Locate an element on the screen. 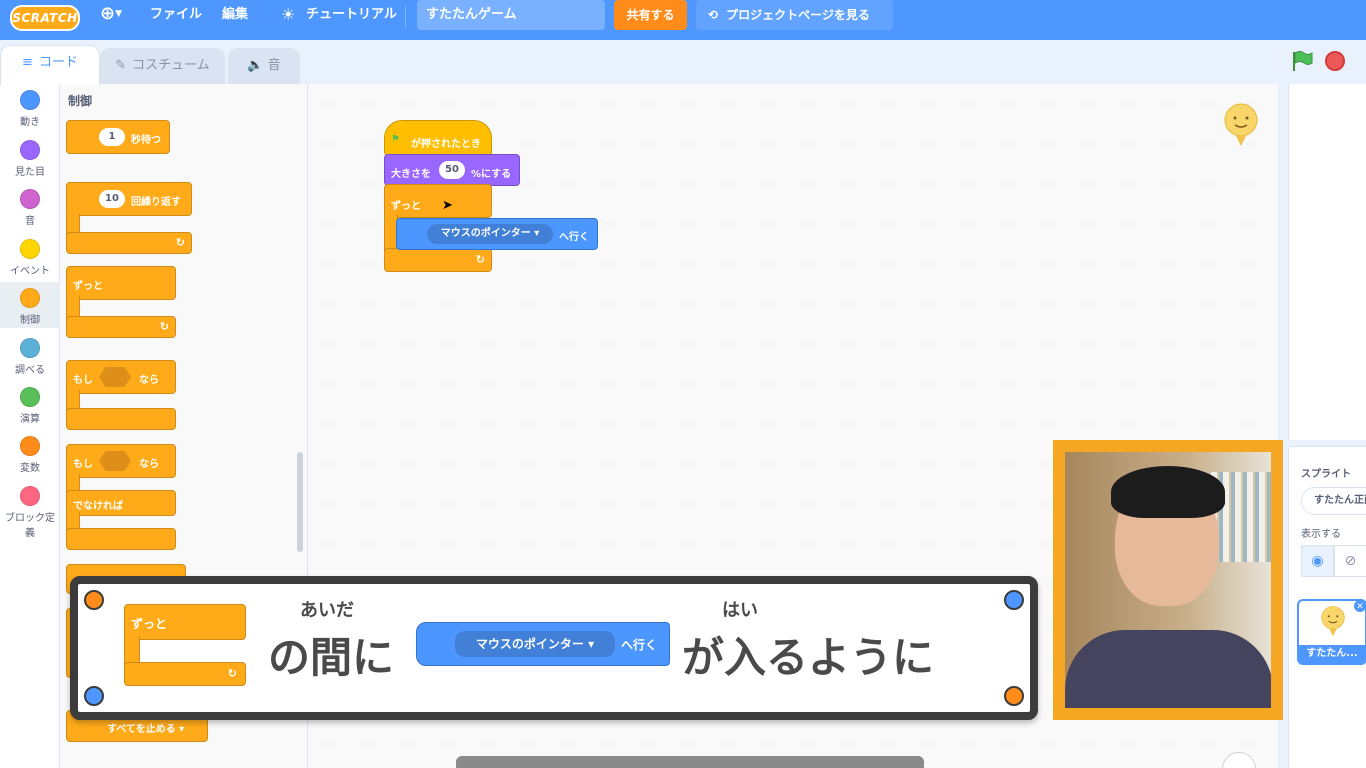  when-flag-clicked-block: ⚑ が押されたとき is located at coordinates (438, 138).